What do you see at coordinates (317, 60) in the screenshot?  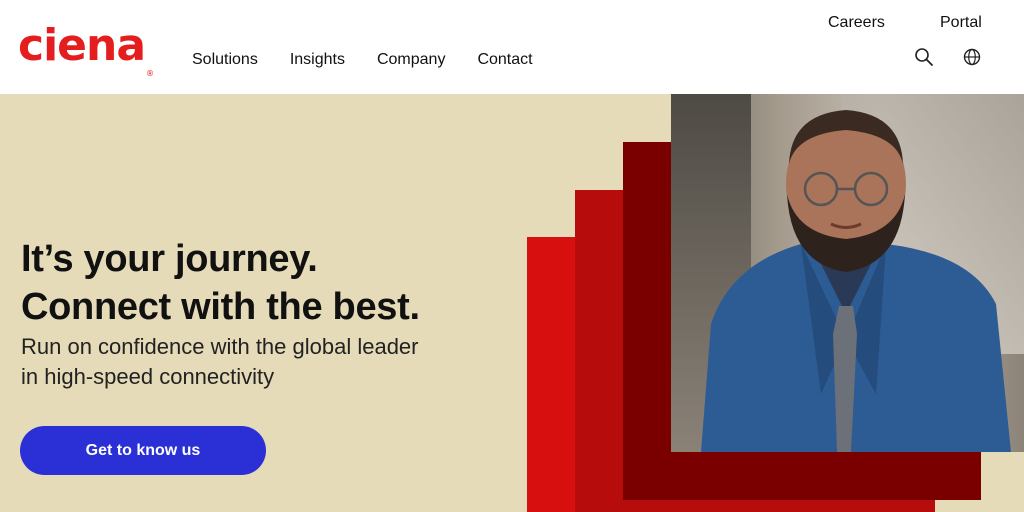 I see `nav-insights: Insights` at bounding box center [317, 60].